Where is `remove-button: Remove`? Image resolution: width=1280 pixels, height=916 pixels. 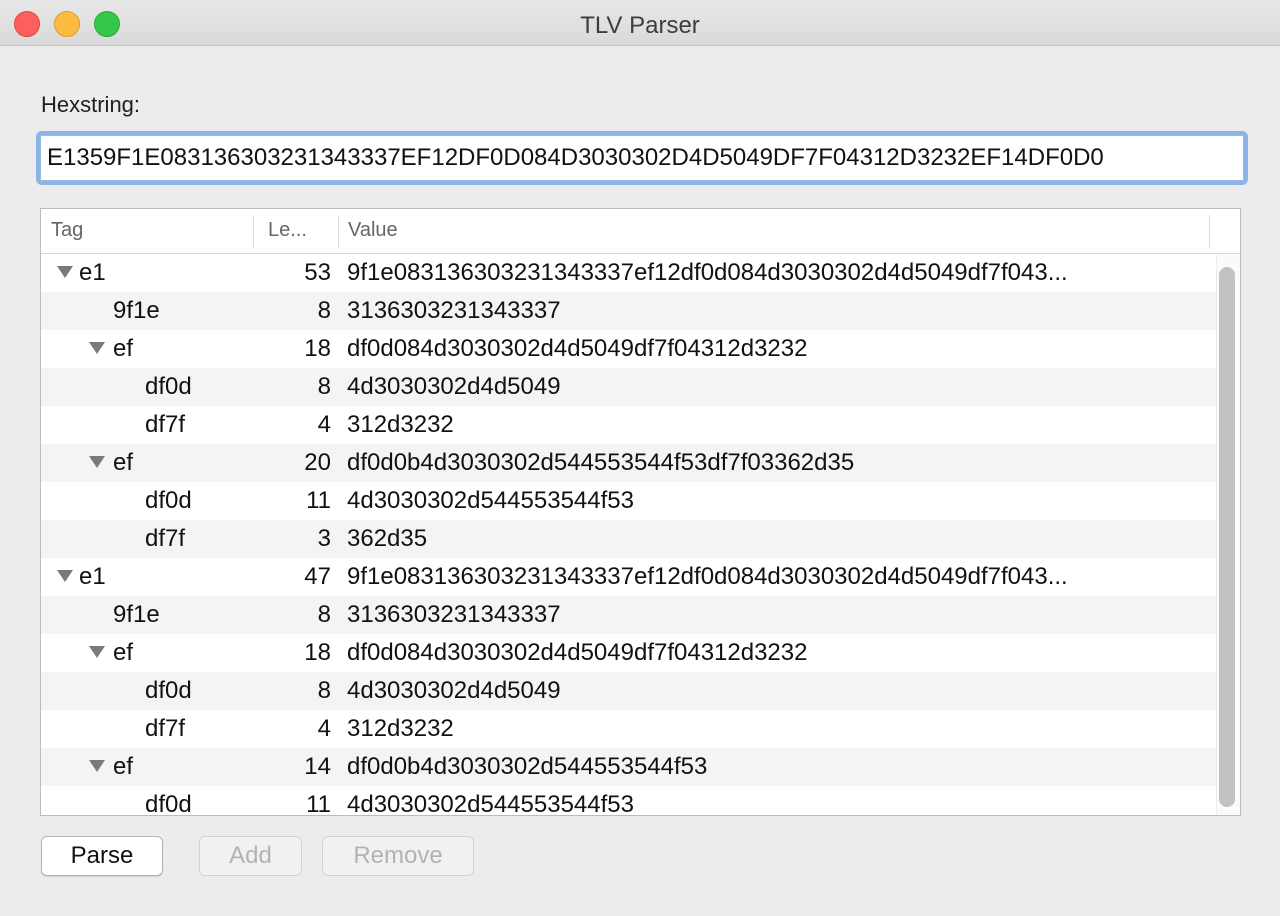
remove-button: Remove is located at coordinates (398, 856).